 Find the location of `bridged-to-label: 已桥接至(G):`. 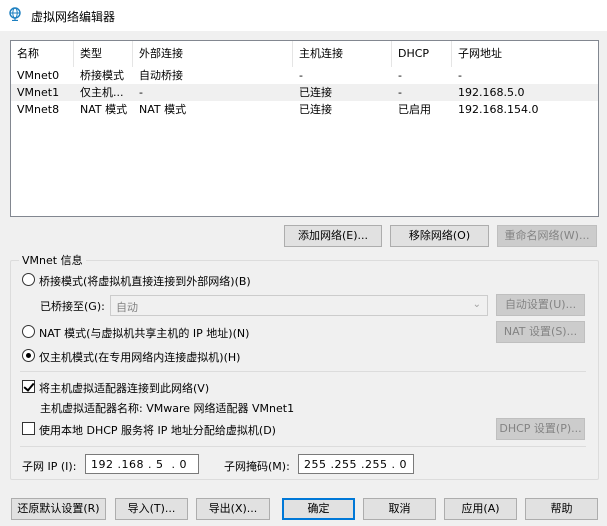

bridged-to-label: 已桥接至(G): is located at coordinates (72, 306).